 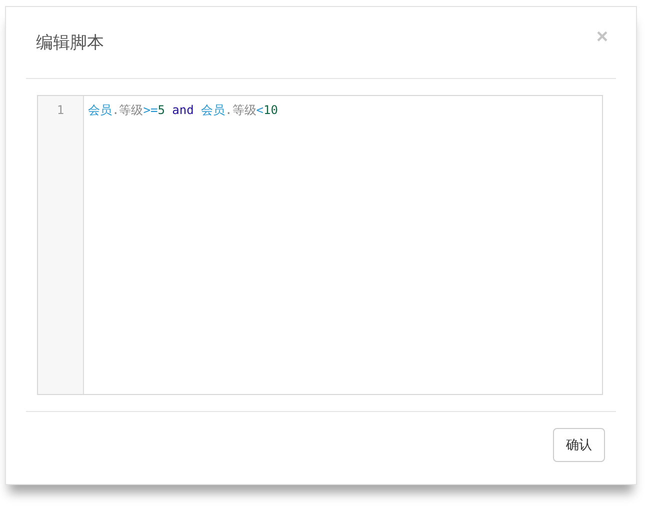 I want to click on code-line: 会员.等级>=5 and 会员.等级<10, so click(x=183, y=110).